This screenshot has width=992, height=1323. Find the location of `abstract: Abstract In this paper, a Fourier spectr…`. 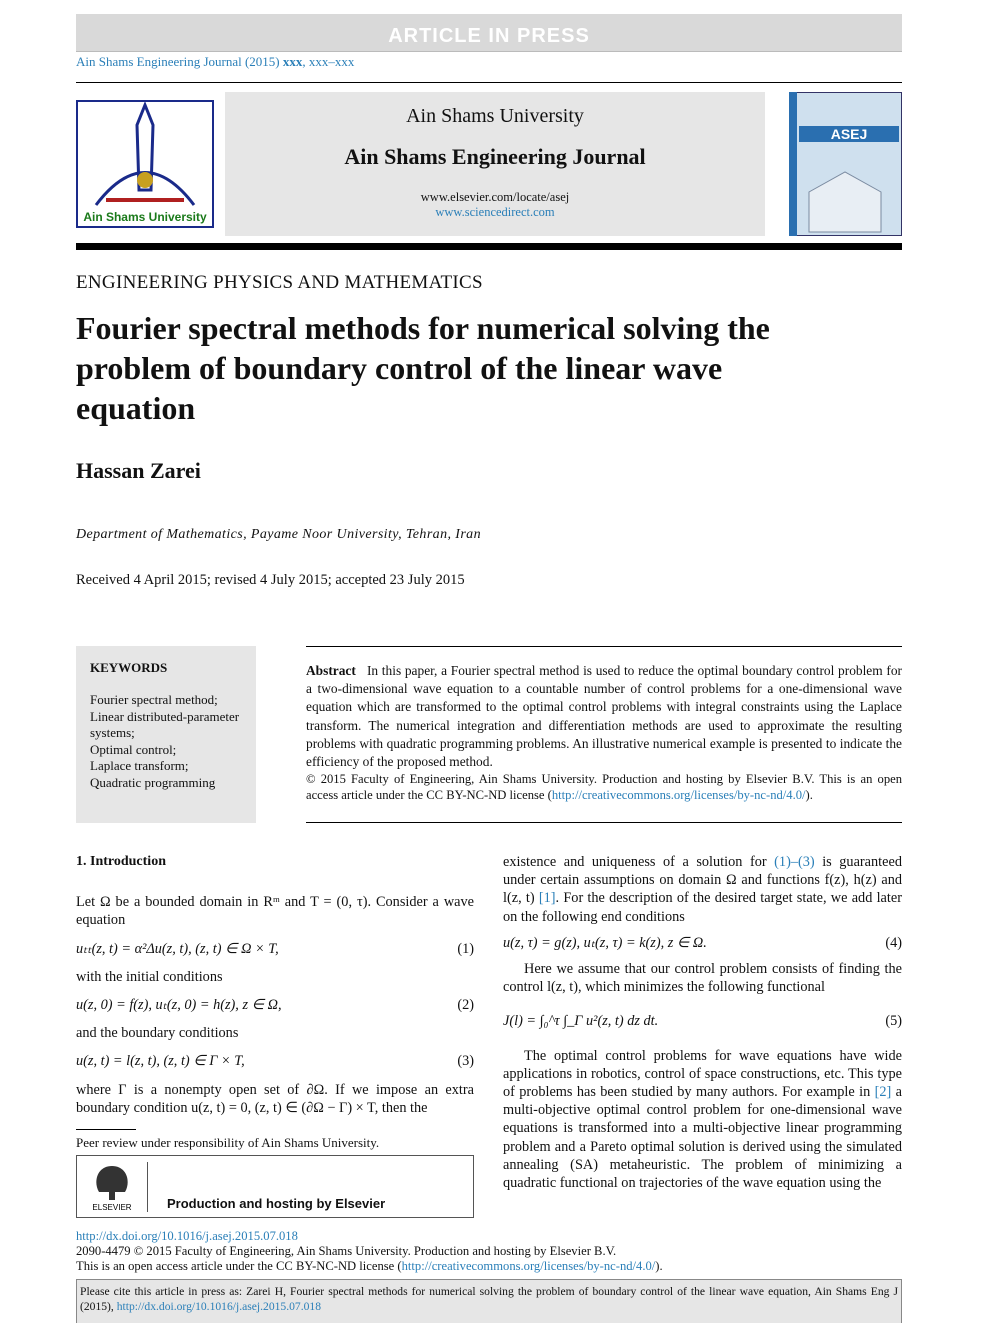

abstract: Abstract In this paper, a Fourier spectr… is located at coordinates (604, 732).